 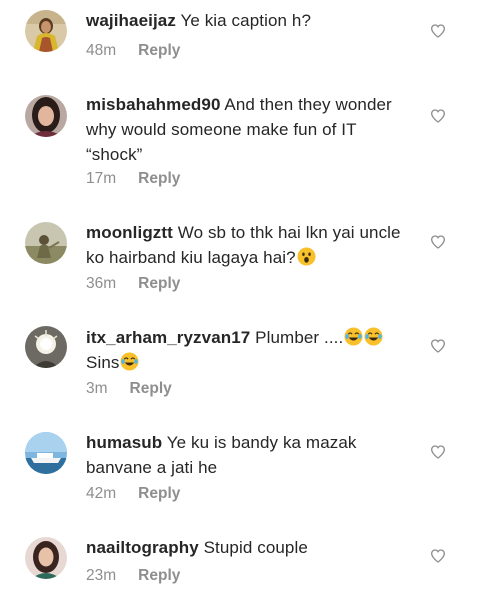 I want to click on comment-username: wajihaeijaz, so click(x=131, y=20).